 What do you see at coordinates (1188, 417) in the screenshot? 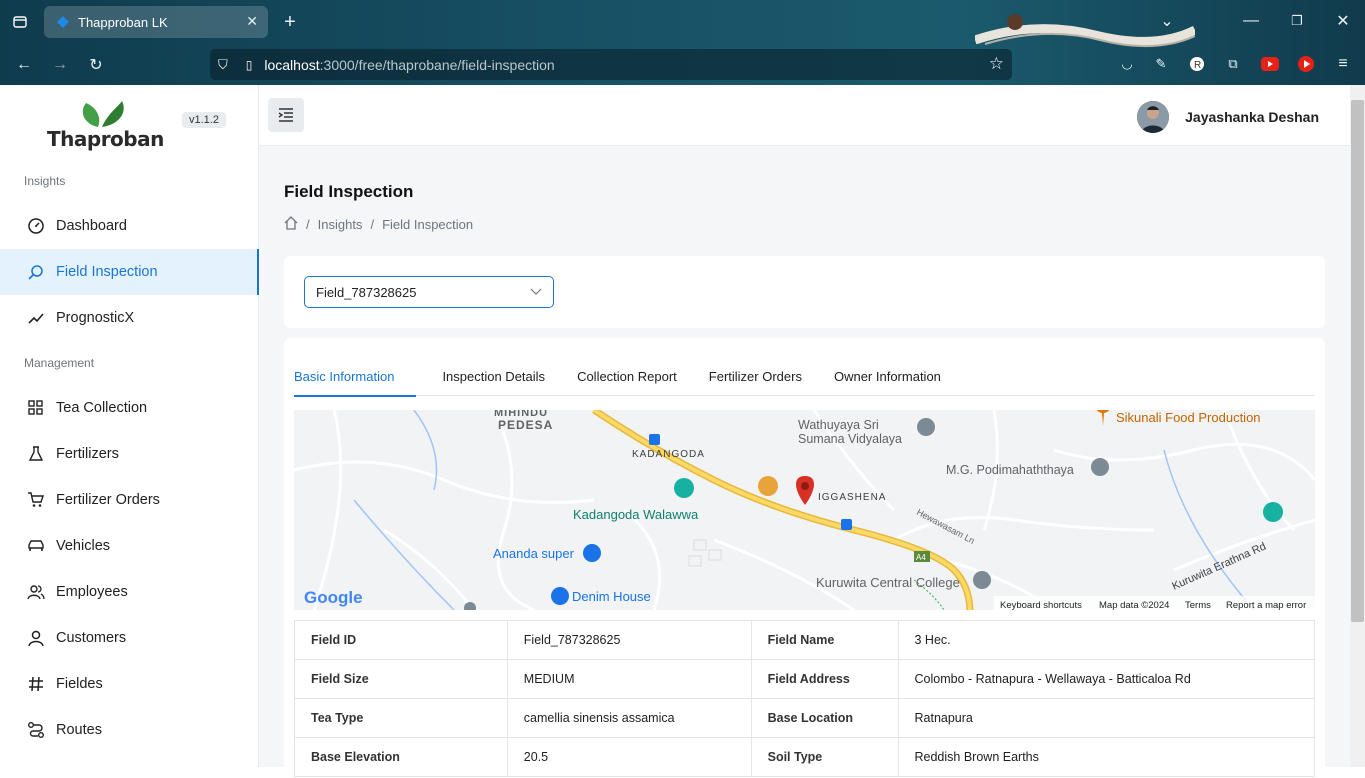
I see `map-label-place: Sikunali Food Production` at bounding box center [1188, 417].